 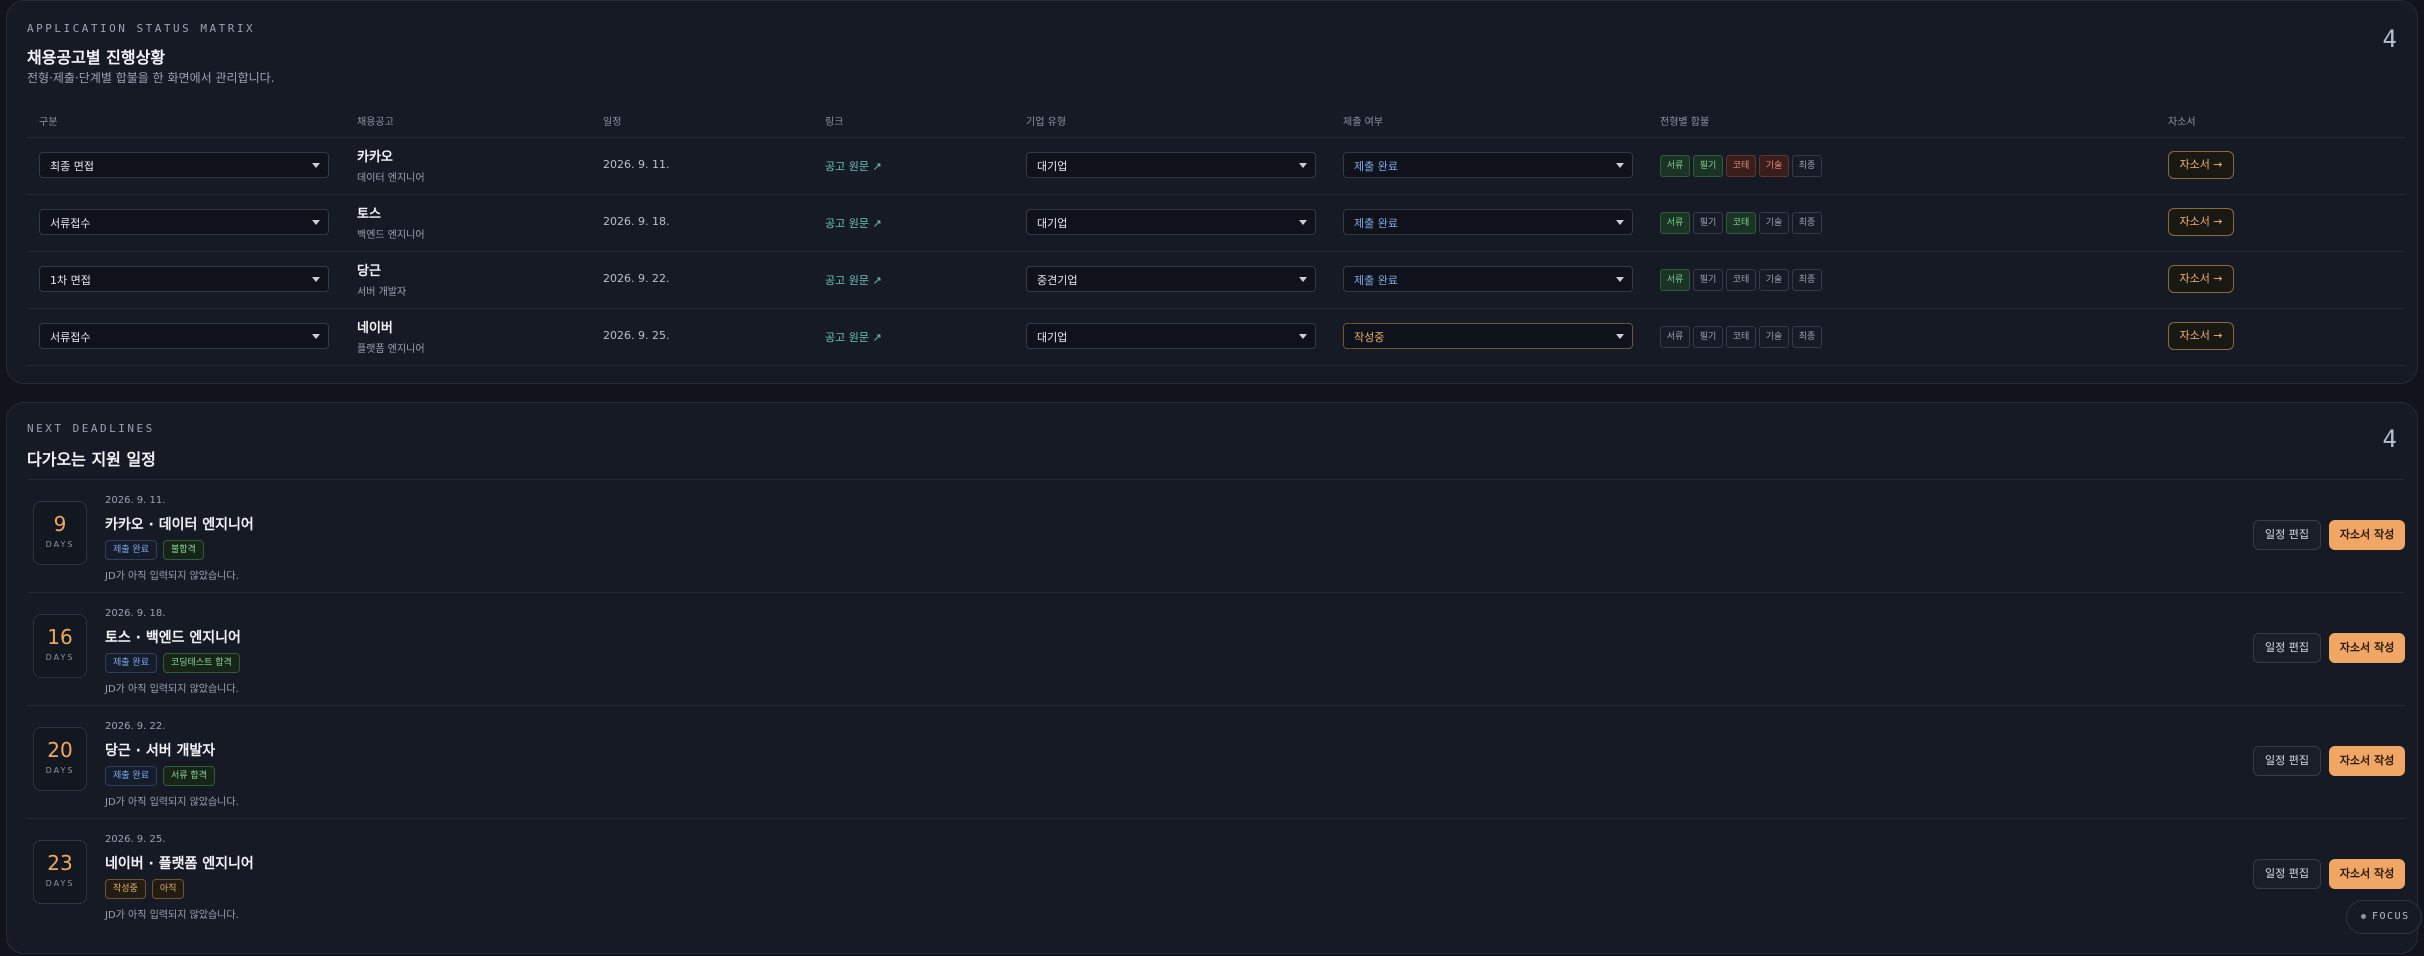 What do you see at coordinates (381, 279) in the screenshot?
I see `posting-cell: 당근 서버 개발자` at bounding box center [381, 279].